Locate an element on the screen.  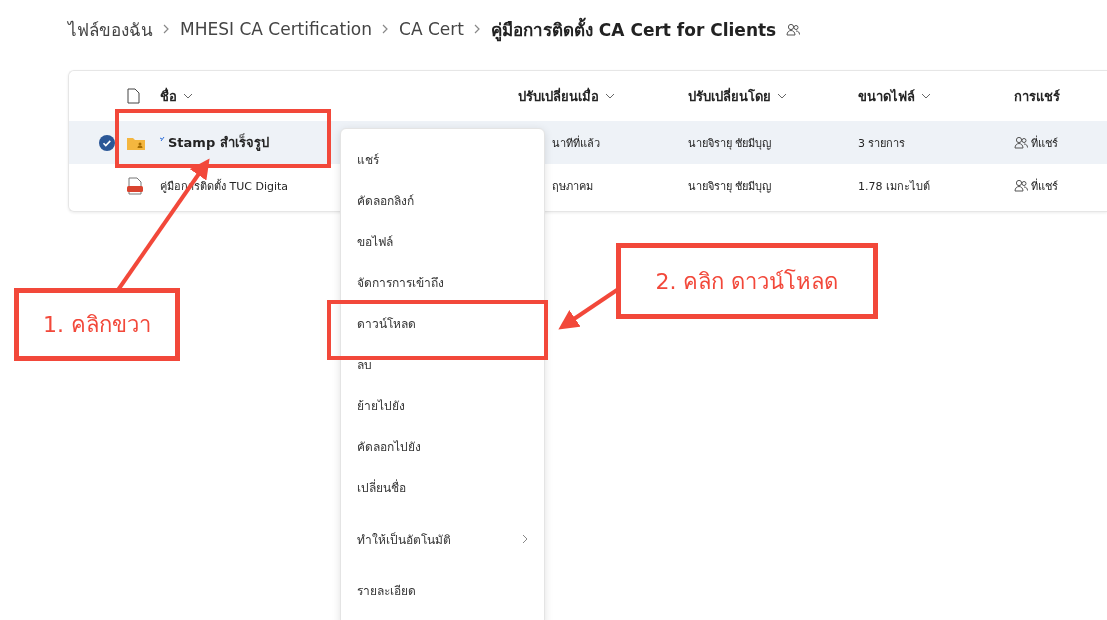
table-cell-text: ฤษภาคม is located at coordinates (572, 186).